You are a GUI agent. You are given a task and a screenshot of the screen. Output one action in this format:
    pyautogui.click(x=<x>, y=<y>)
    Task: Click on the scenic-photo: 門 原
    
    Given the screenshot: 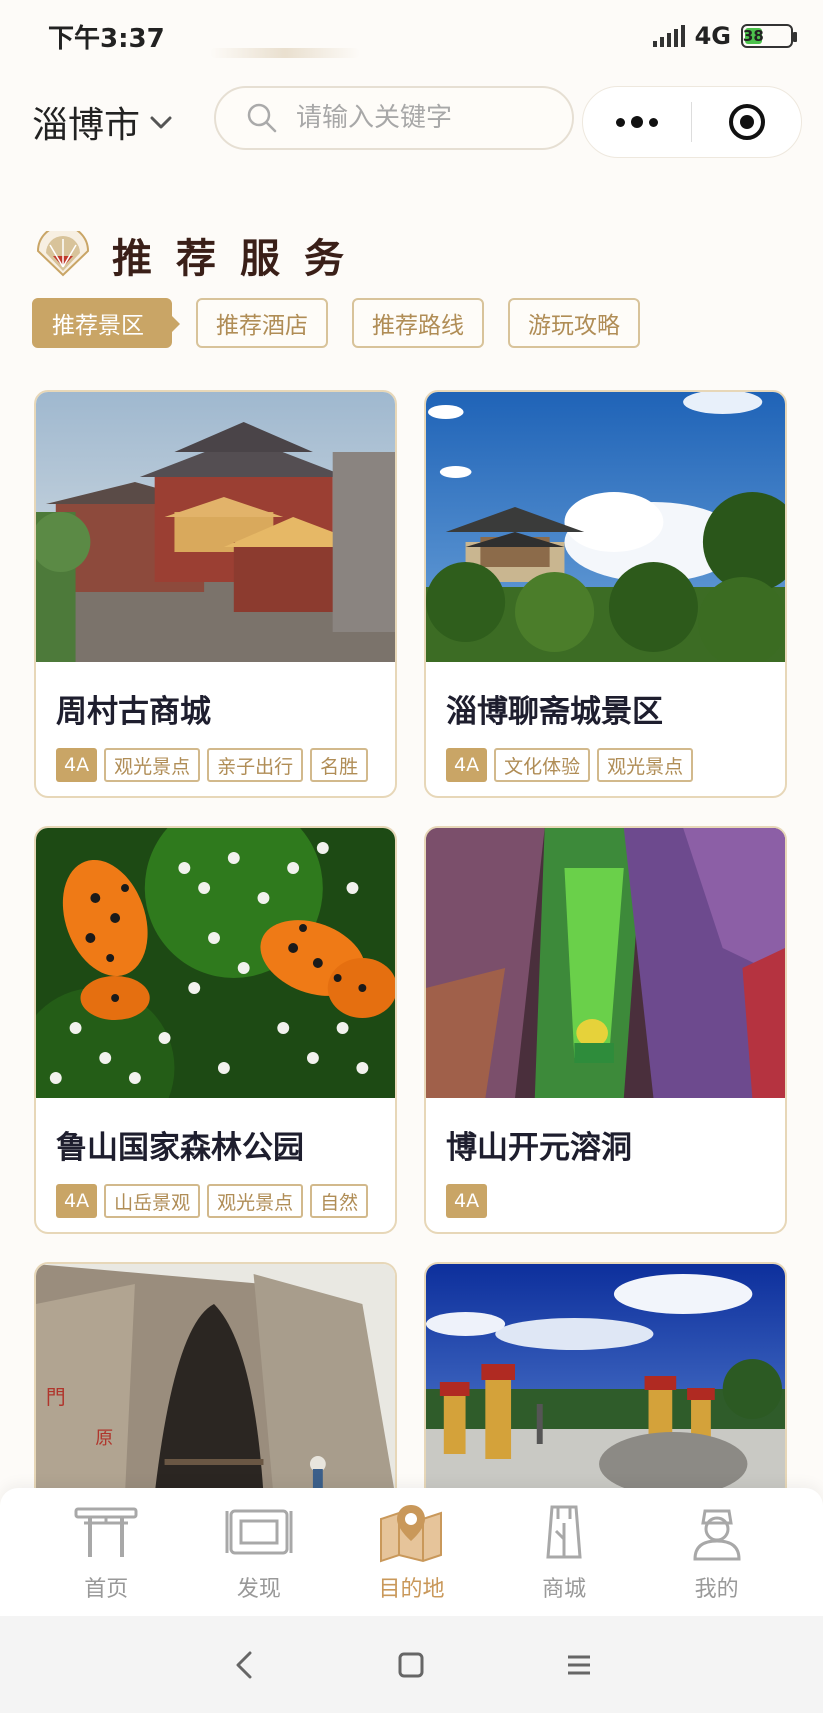 What is the action you would take?
    pyautogui.click(x=215, y=1378)
    